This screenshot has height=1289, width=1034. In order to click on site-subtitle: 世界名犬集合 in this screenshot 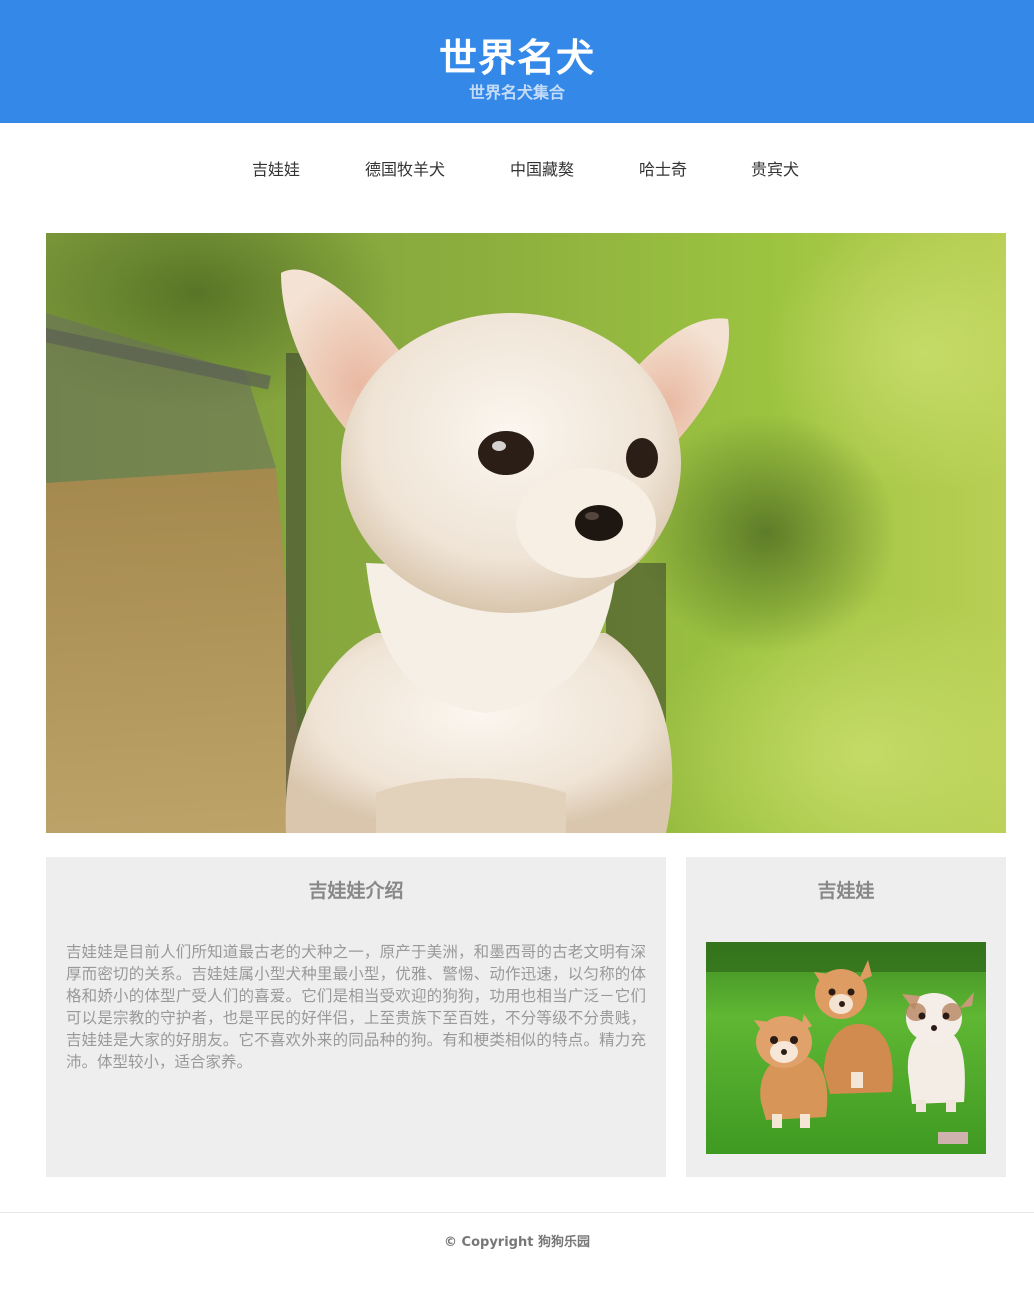, I will do `click(516, 92)`.